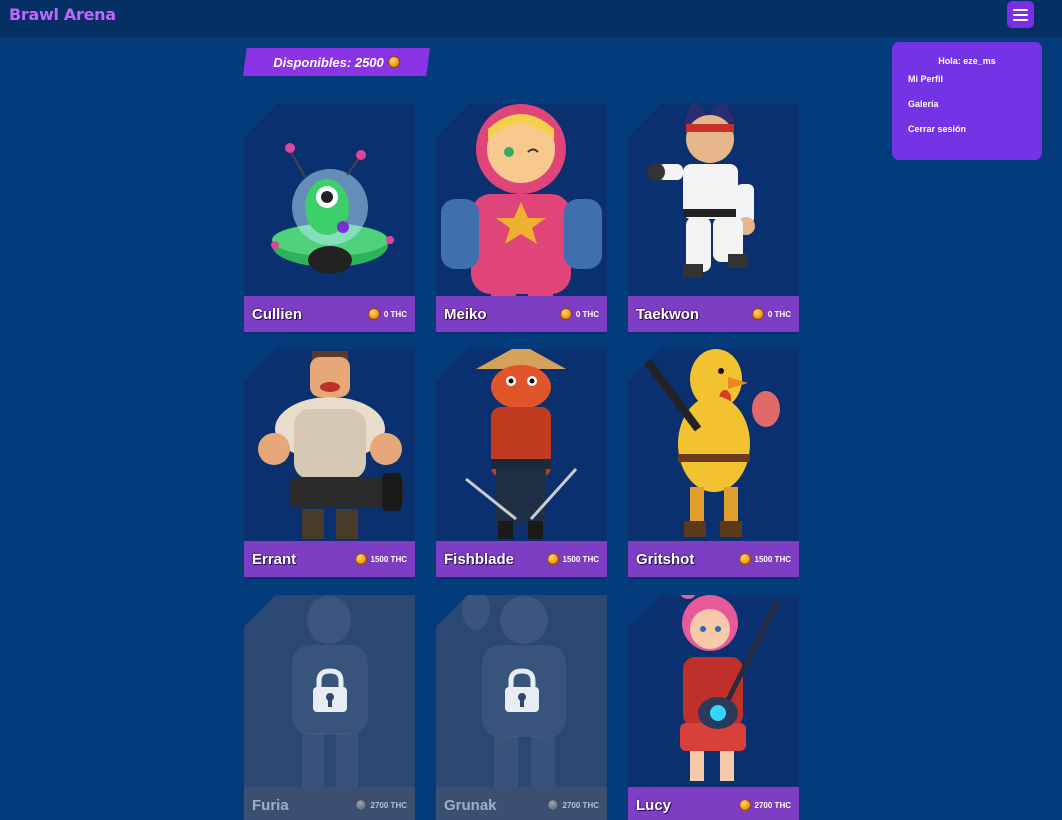 The width and height of the screenshot is (1062, 820). What do you see at coordinates (967, 79) in the screenshot?
I see `menu-item-profile: Mi Perfil` at bounding box center [967, 79].